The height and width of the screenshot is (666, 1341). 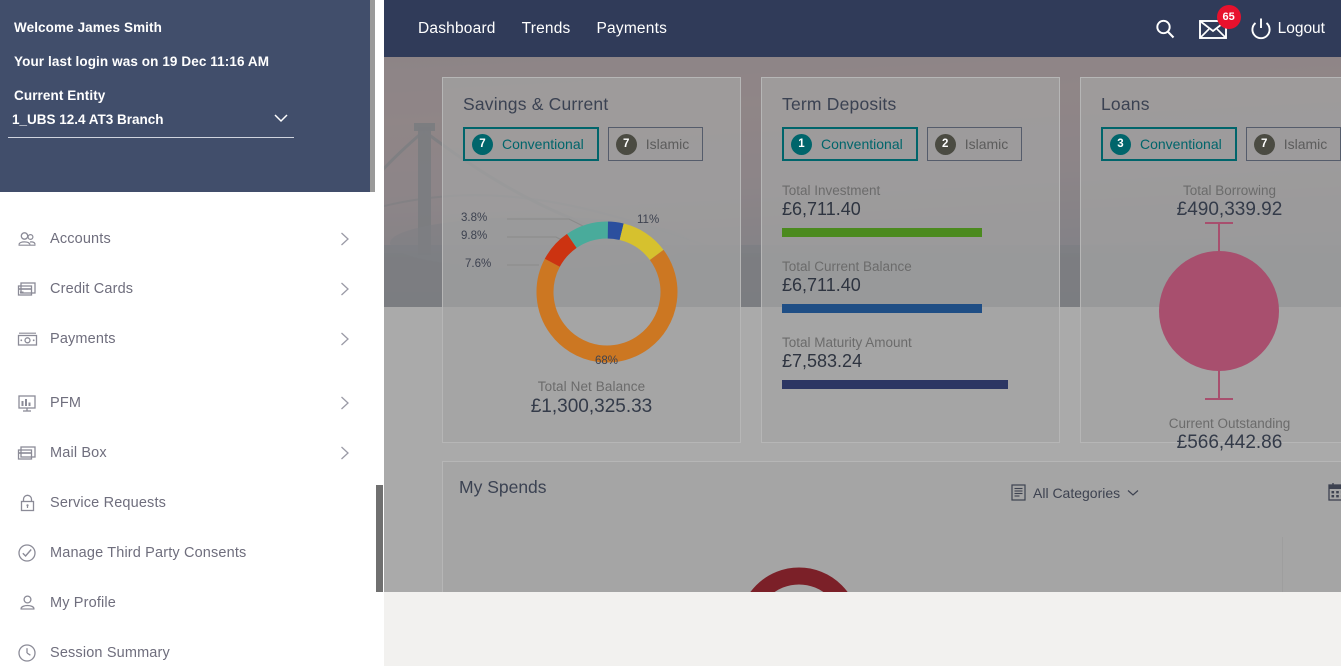 What do you see at coordinates (1120, 144) in the screenshot?
I see `tab-count-badge: 3` at bounding box center [1120, 144].